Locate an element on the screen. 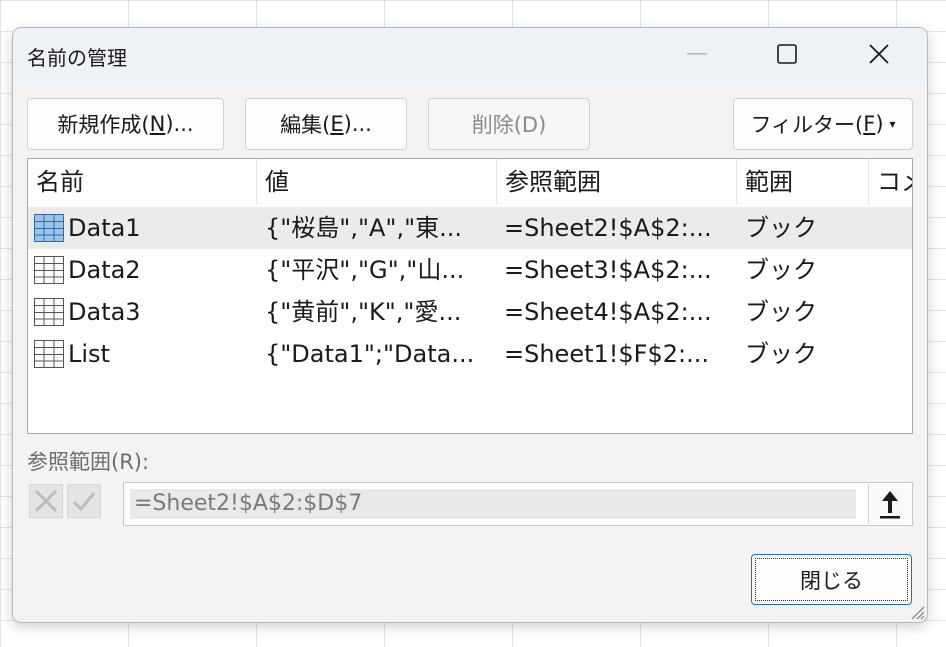 The image size is (946, 647). close-button: 閉じる is located at coordinates (831, 579).